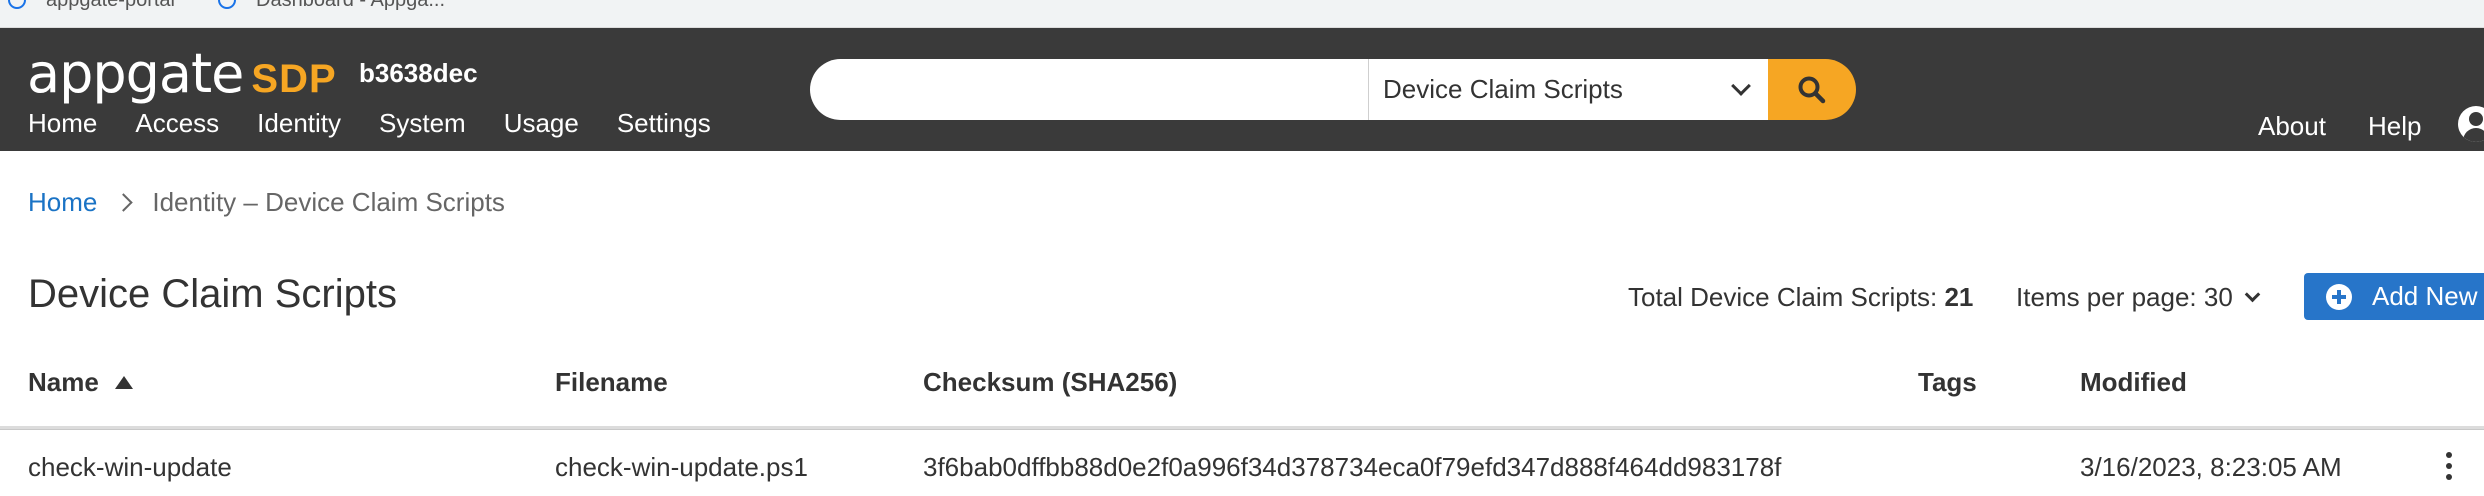 This screenshot has width=2484, height=496. What do you see at coordinates (135, 73) in the screenshot?
I see `logo-wordmark: appgate` at bounding box center [135, 73].